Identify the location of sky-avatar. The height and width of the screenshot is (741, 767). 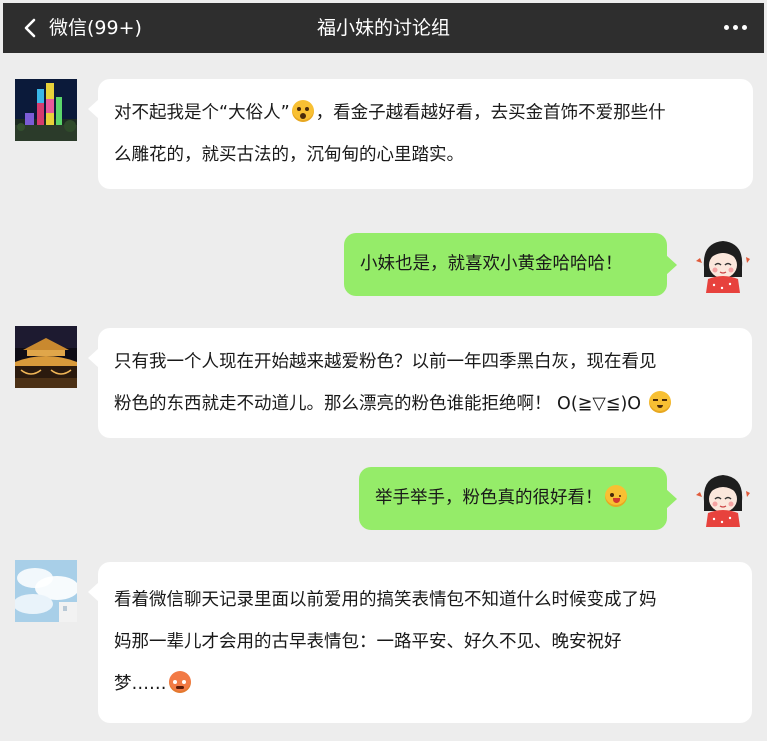
(46, 591).